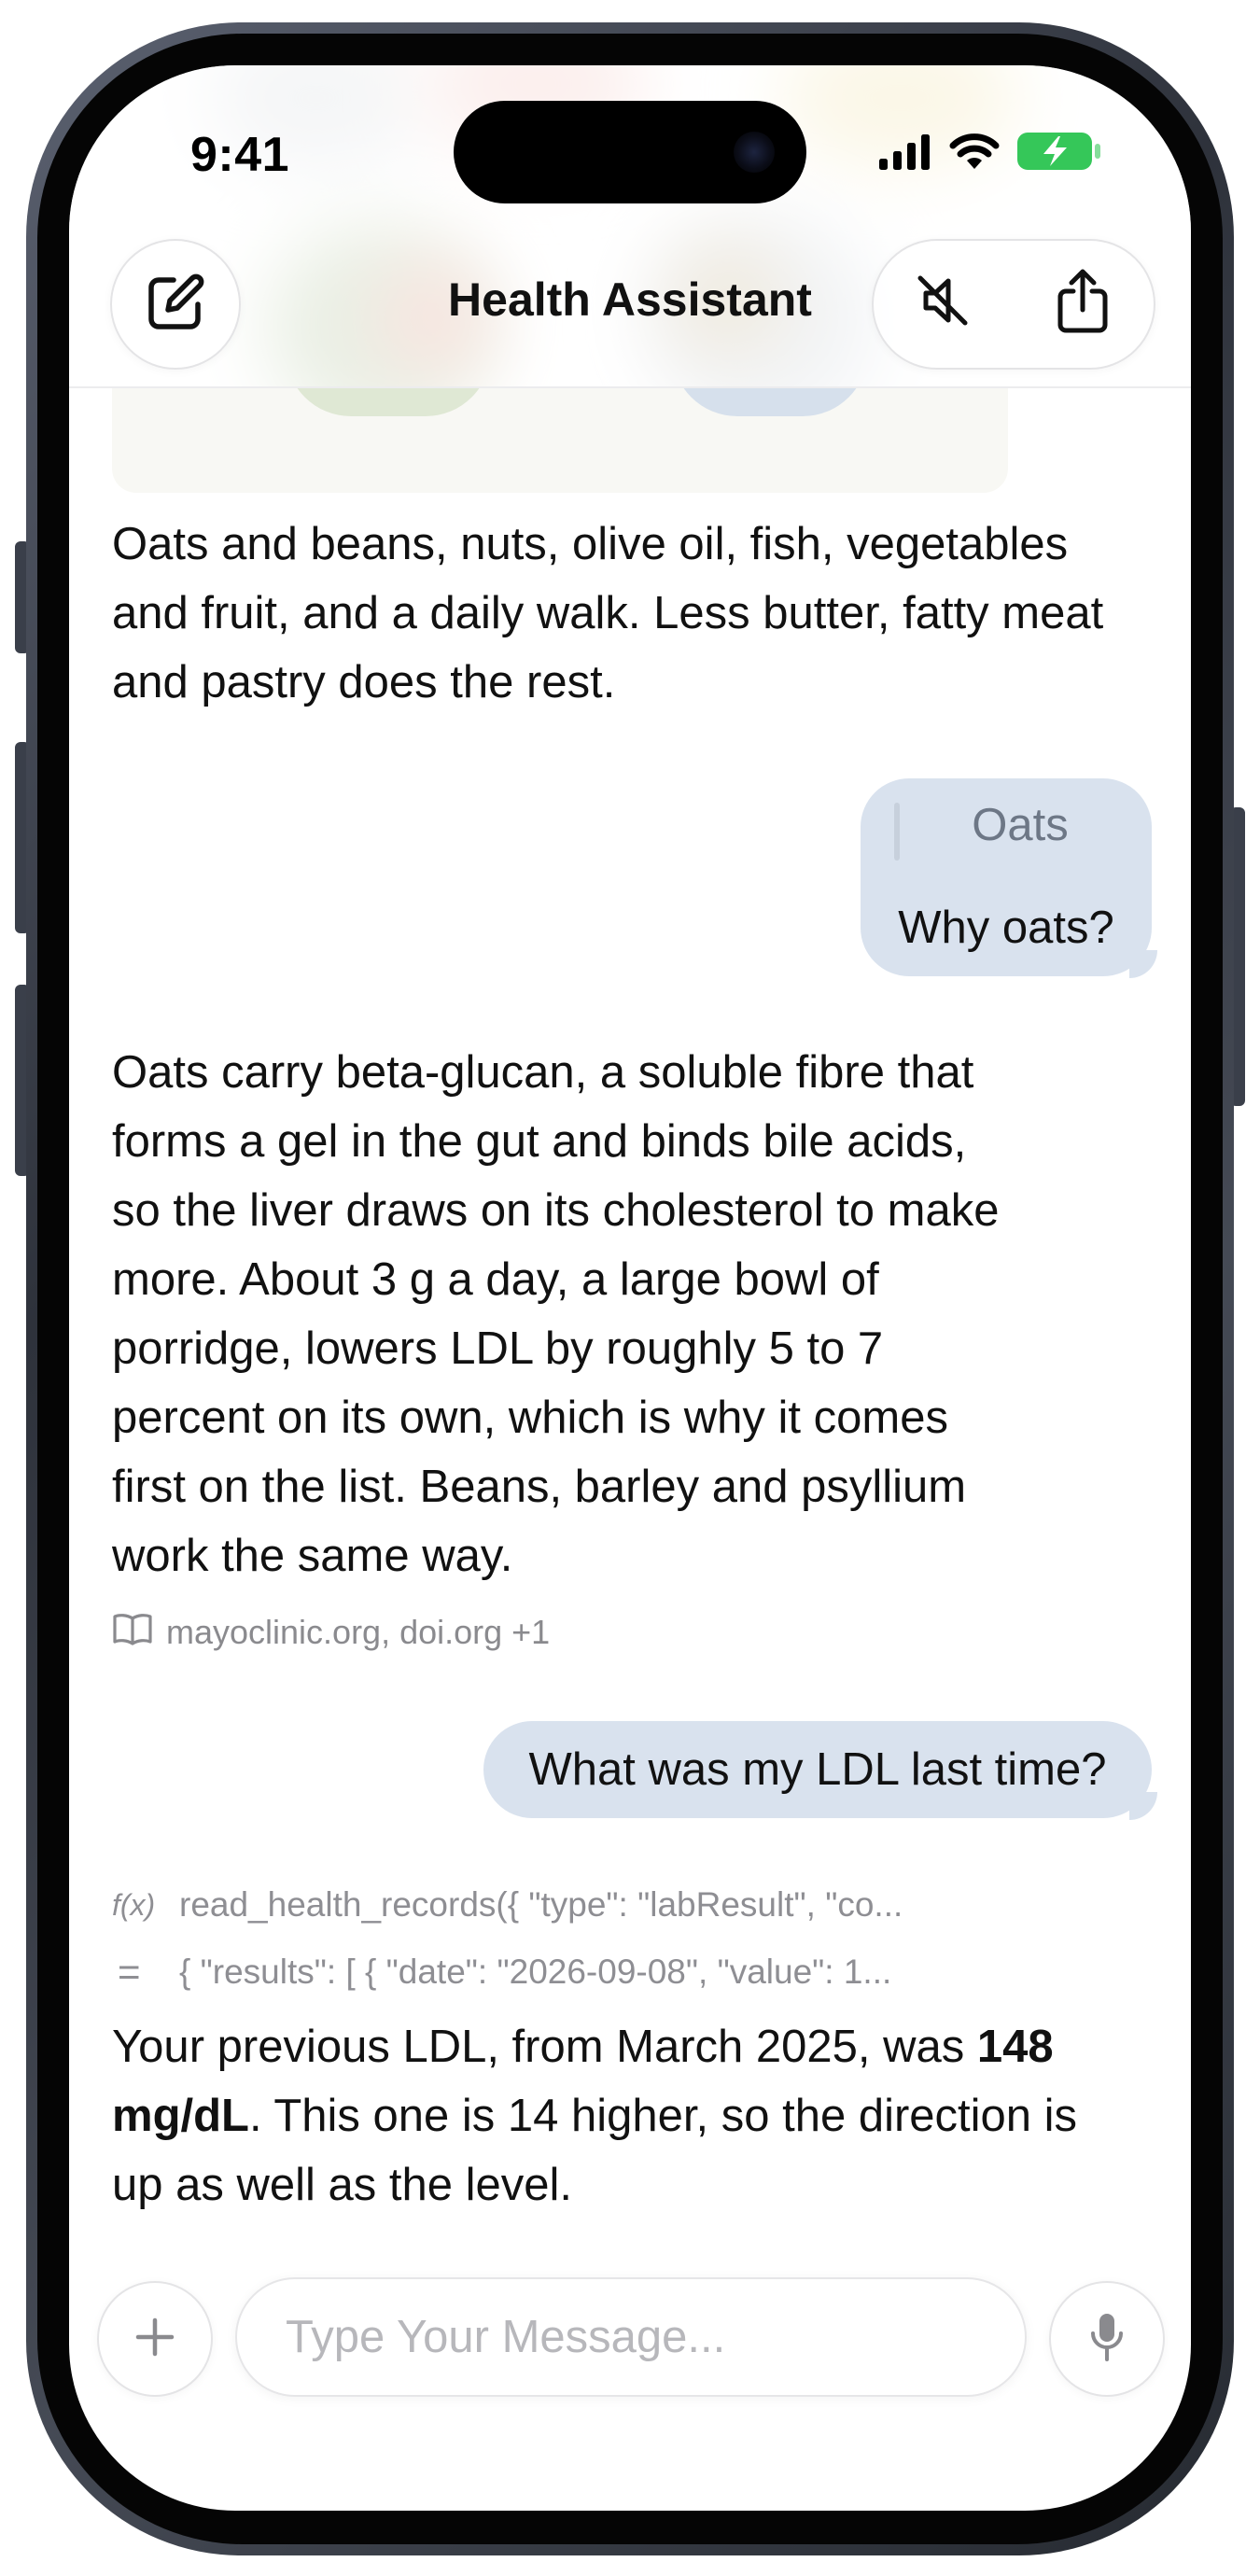 Image resolution: width=1260 pixels, height=2576 pixels. I want to click on user-message-text: Why oats?, so click(1006, 928).